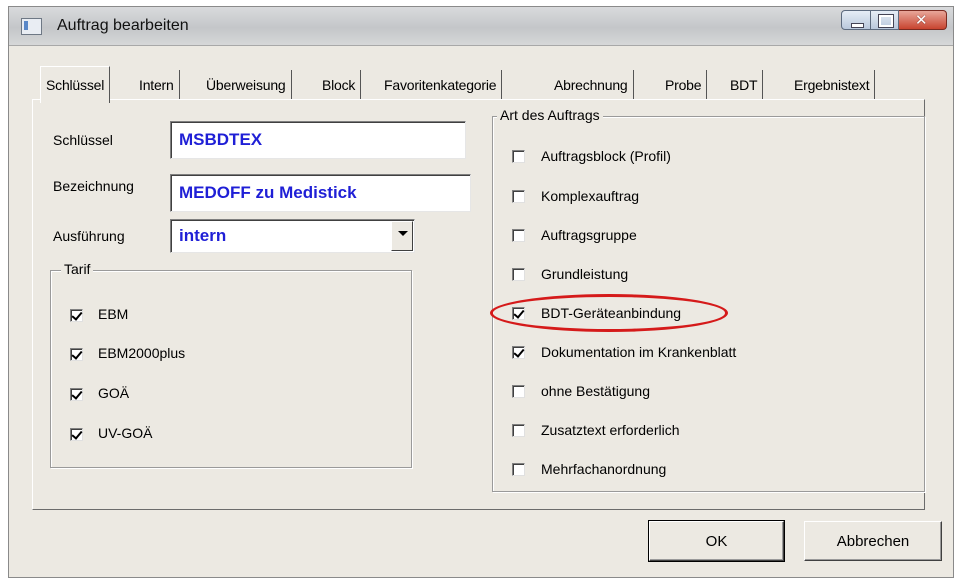 The width and height of the screenshot is (957, 581). What do you see at coordinates (744, 85) in the screenshot?
I see `tab-bdt: BDT` at bounding box center [744, 85].